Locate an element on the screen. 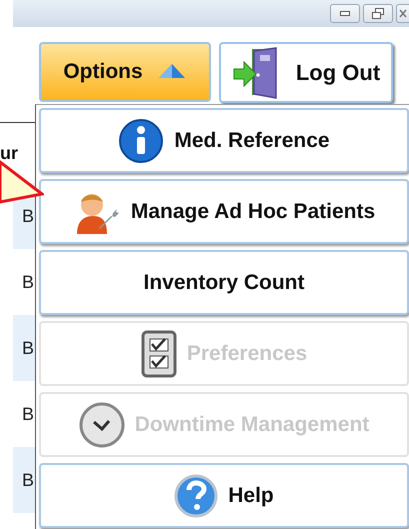  help-icon is located at coordinates (196, 496).